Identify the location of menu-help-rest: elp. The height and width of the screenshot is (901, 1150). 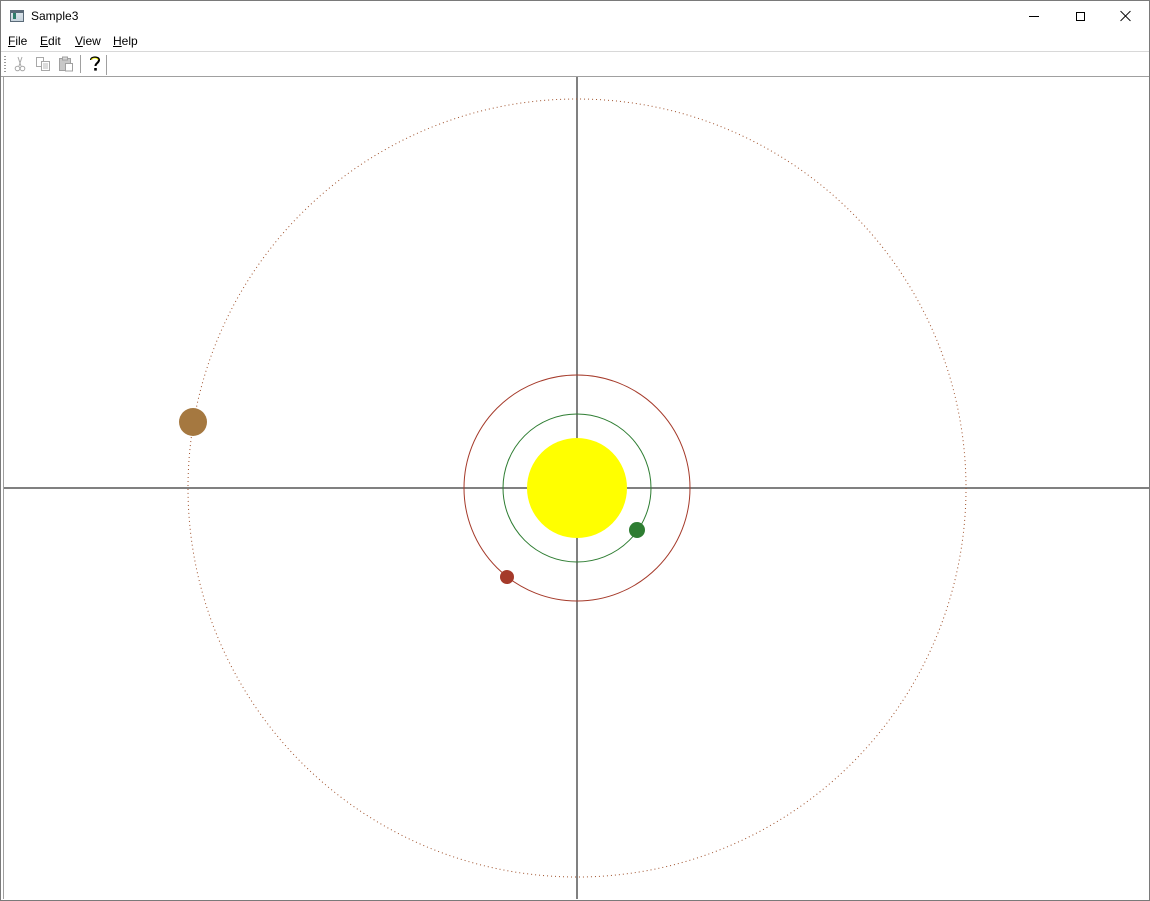
(129, 41).